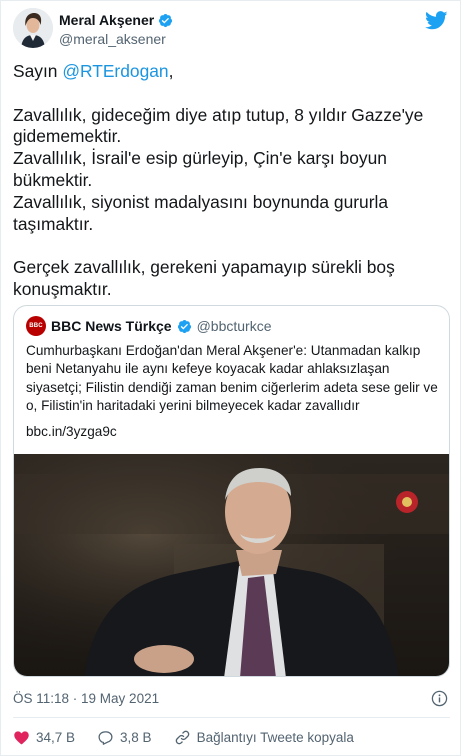 The width and height of the screenshot is (461, 756). What do you see at coordinates (136, 737) in the screenshot?
I see `reply-count: 3,8 B` at bounding box center [136, 737].